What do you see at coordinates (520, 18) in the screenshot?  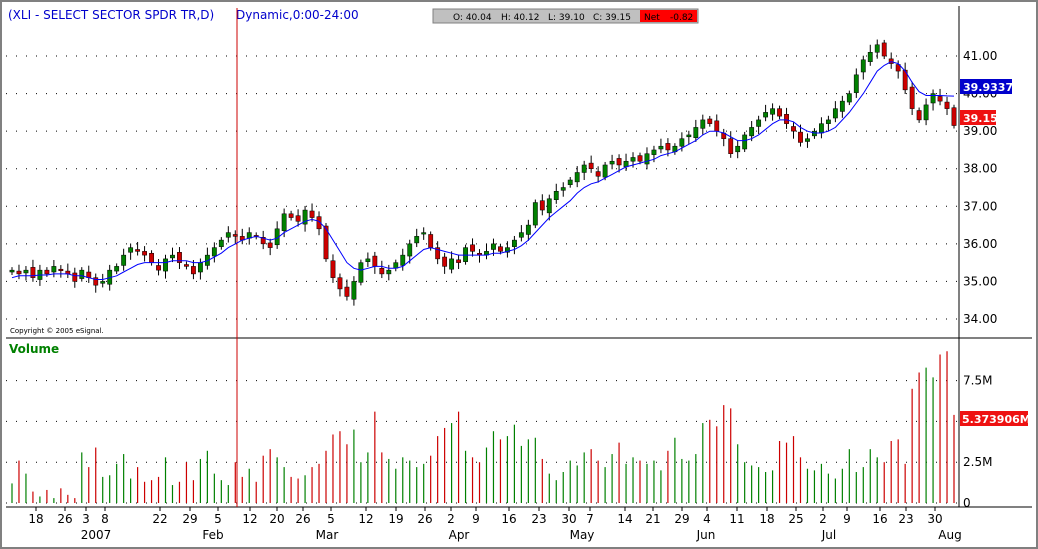 I see `ohlc-high: H: 40.12` at bounding box center [520, 18].